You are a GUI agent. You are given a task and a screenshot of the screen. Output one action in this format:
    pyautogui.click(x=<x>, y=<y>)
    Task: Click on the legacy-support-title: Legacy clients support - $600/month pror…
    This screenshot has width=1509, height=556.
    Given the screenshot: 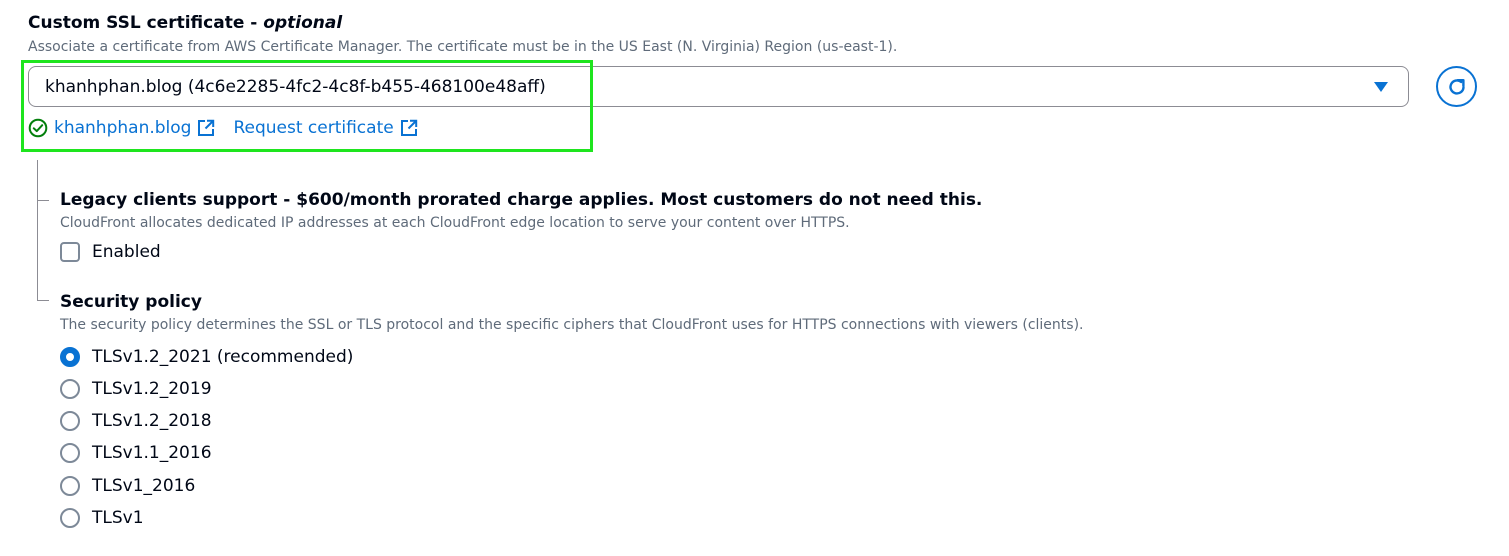 What is the action you would take?
    pyautogui.click(x=521, y=200)
    